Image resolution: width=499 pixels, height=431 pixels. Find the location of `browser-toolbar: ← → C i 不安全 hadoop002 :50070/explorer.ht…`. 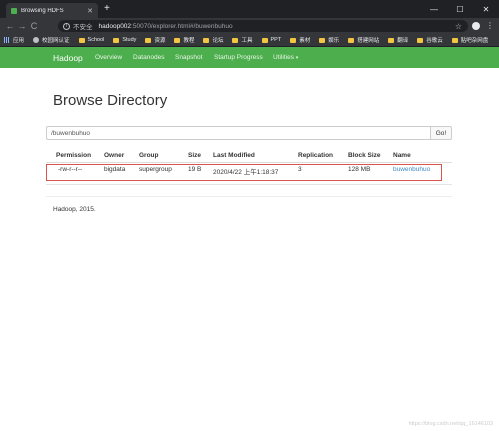

browser-toolbar: ← → C i 不安全 hadoop002 :50070/explorer.ht… is located at coordinates (249, 26).